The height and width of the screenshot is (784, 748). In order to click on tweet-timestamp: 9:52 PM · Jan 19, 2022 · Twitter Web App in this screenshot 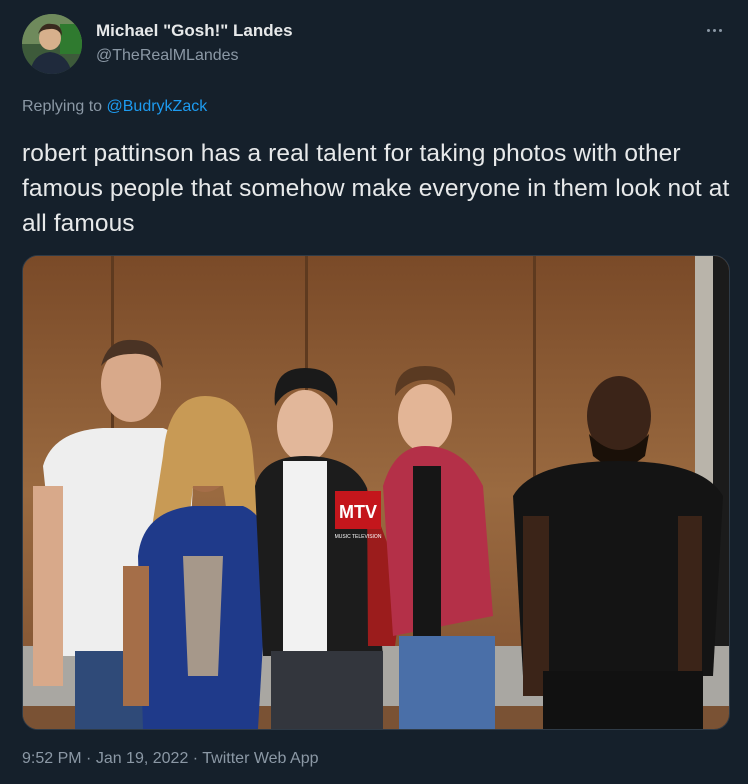, I will do `click(170, 759)`.